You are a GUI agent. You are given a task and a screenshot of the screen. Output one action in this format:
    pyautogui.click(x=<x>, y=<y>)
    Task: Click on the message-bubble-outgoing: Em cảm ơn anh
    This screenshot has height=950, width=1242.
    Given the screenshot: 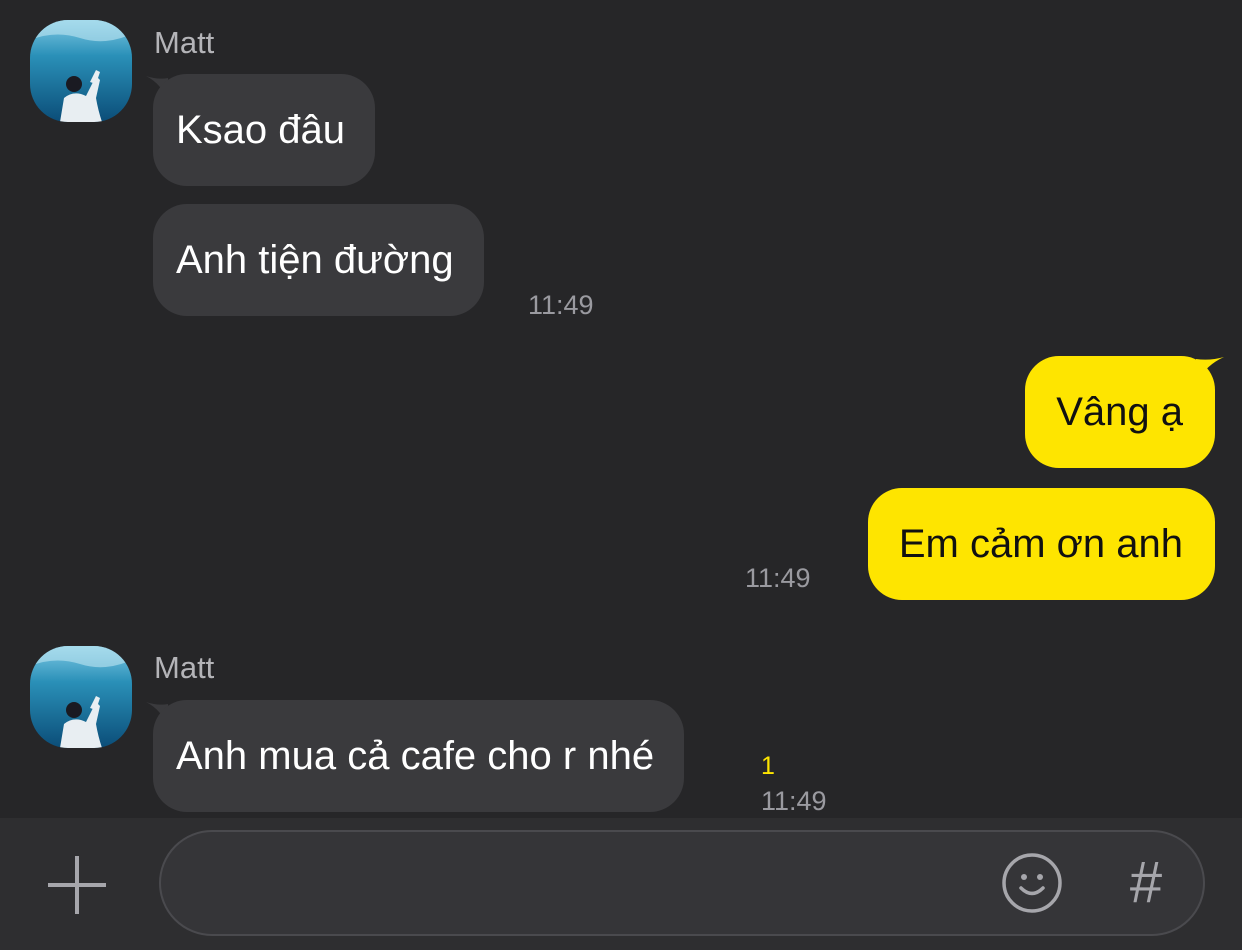 What is the action you would take?
    pyautogui.click(x=1041, y=544)
    